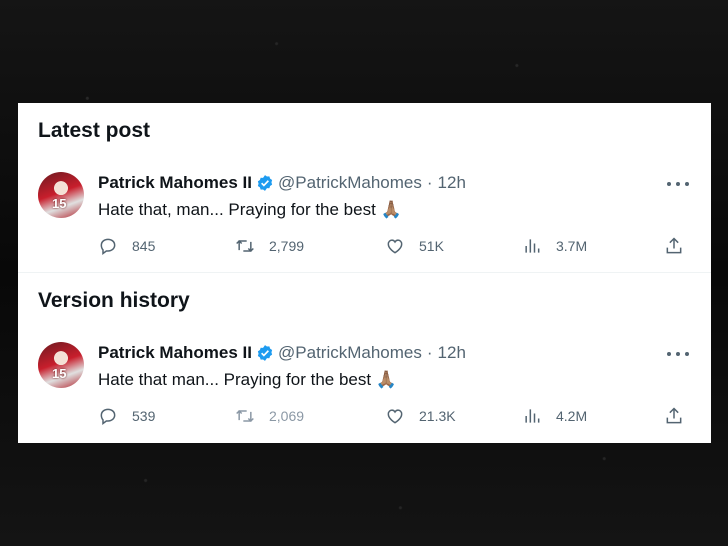 Image resolution: width=728 pixels, height=546 pixels. Describe the element at coordinates (287, 246) in the screenshot. I see `retweet-count: 2,799` at that location.